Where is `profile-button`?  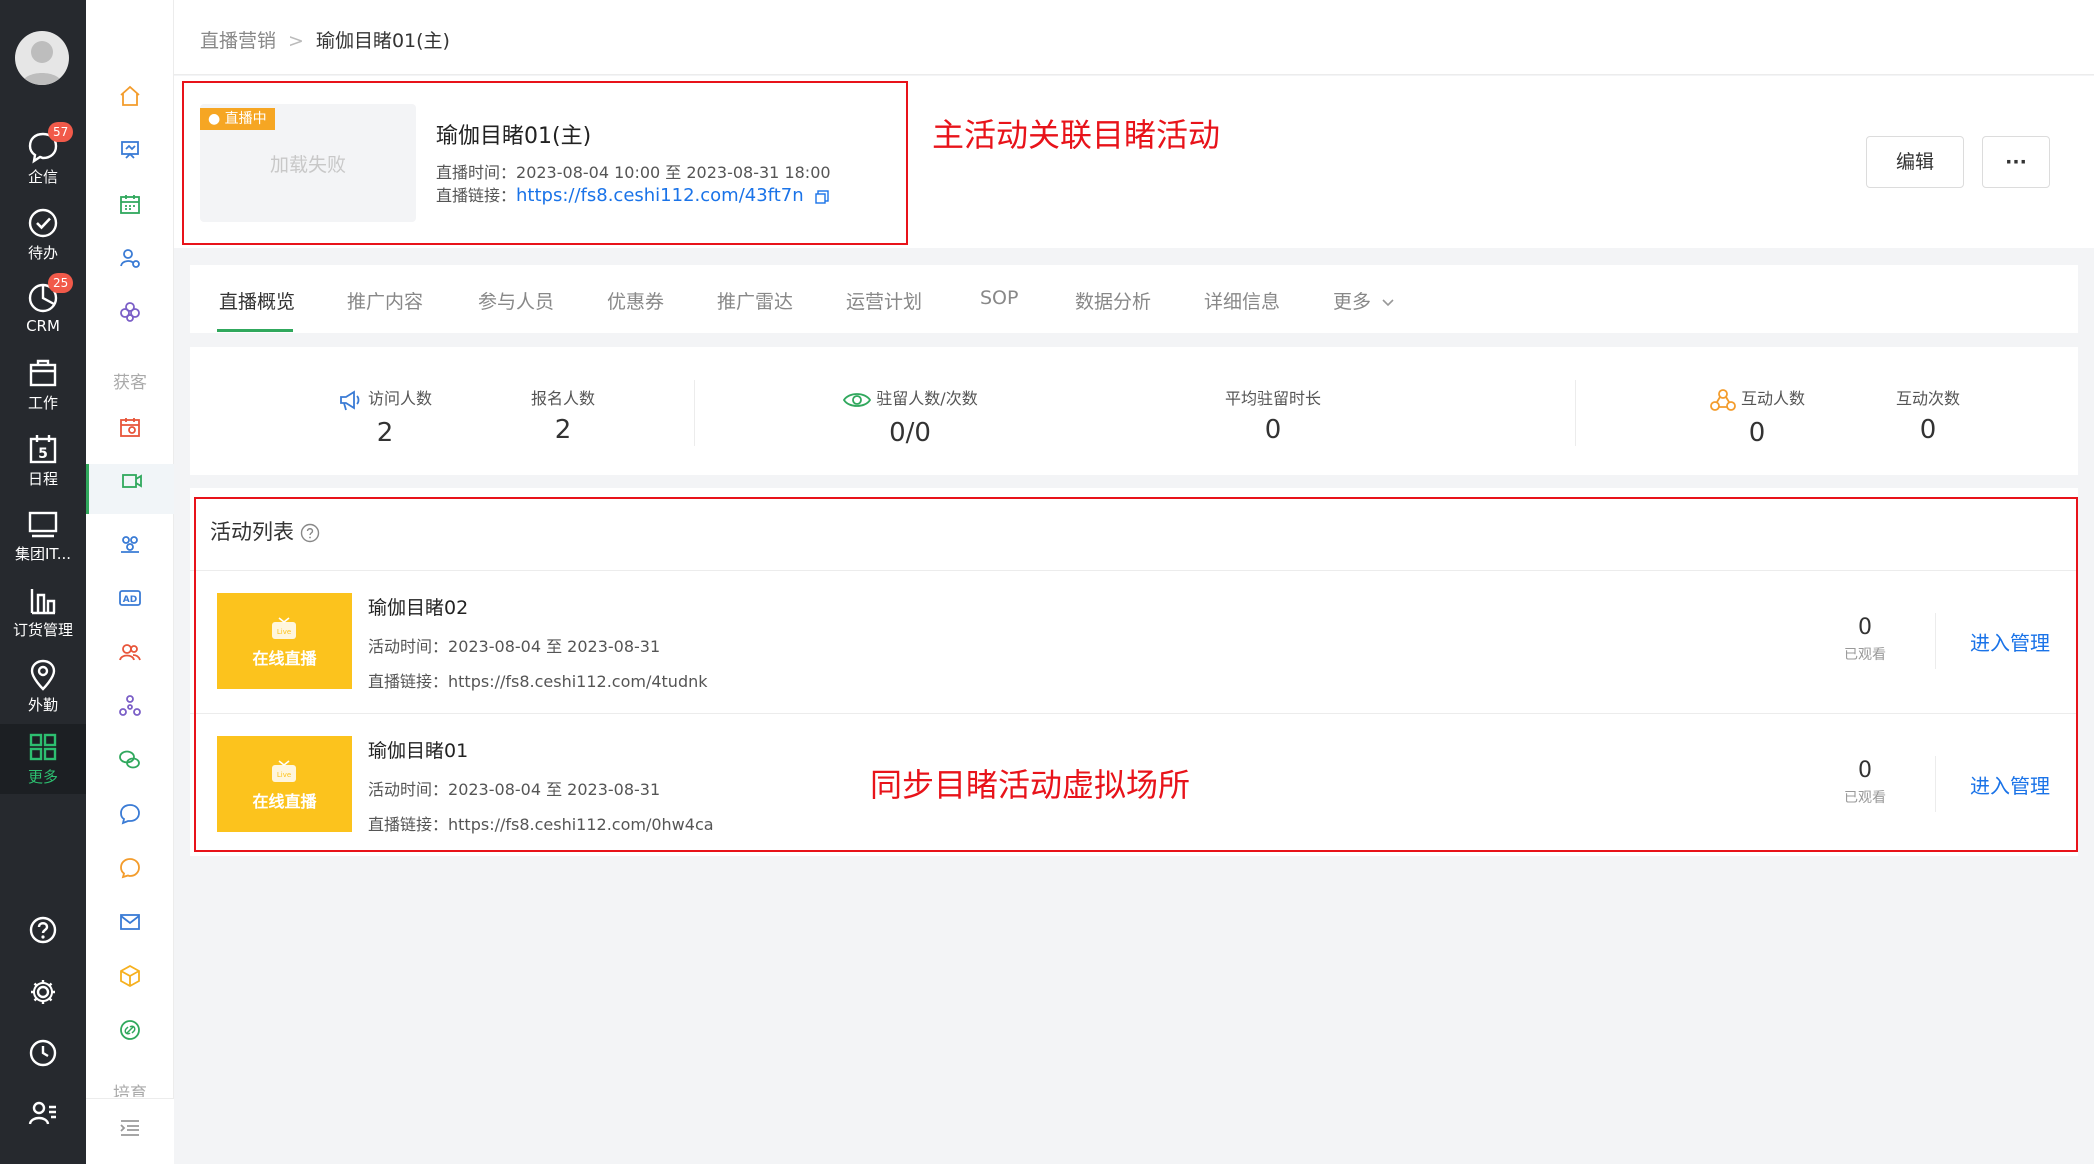
profile-button is located at coordinates (43, 1118).